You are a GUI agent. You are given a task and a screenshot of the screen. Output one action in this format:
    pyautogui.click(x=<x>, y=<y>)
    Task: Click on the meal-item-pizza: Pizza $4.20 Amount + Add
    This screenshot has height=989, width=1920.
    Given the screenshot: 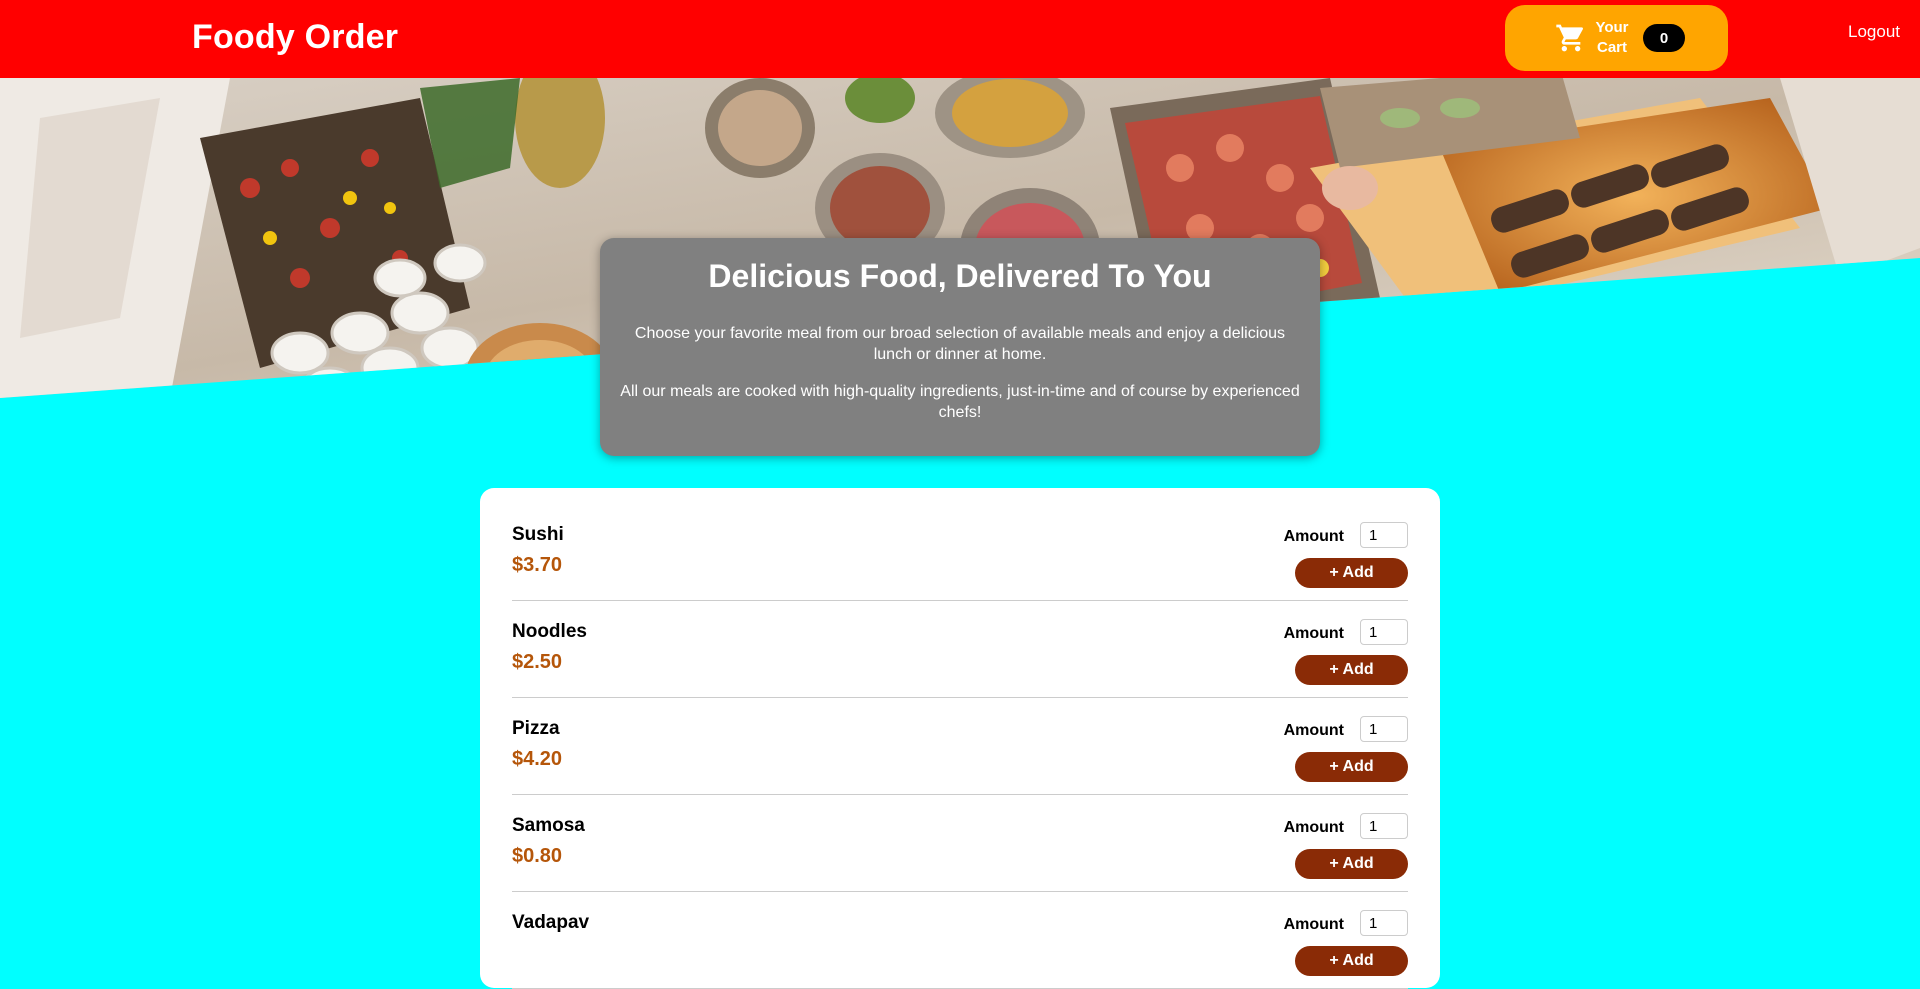 What is the action you would take?
    pyautogui.click(x=960, y=746)
    